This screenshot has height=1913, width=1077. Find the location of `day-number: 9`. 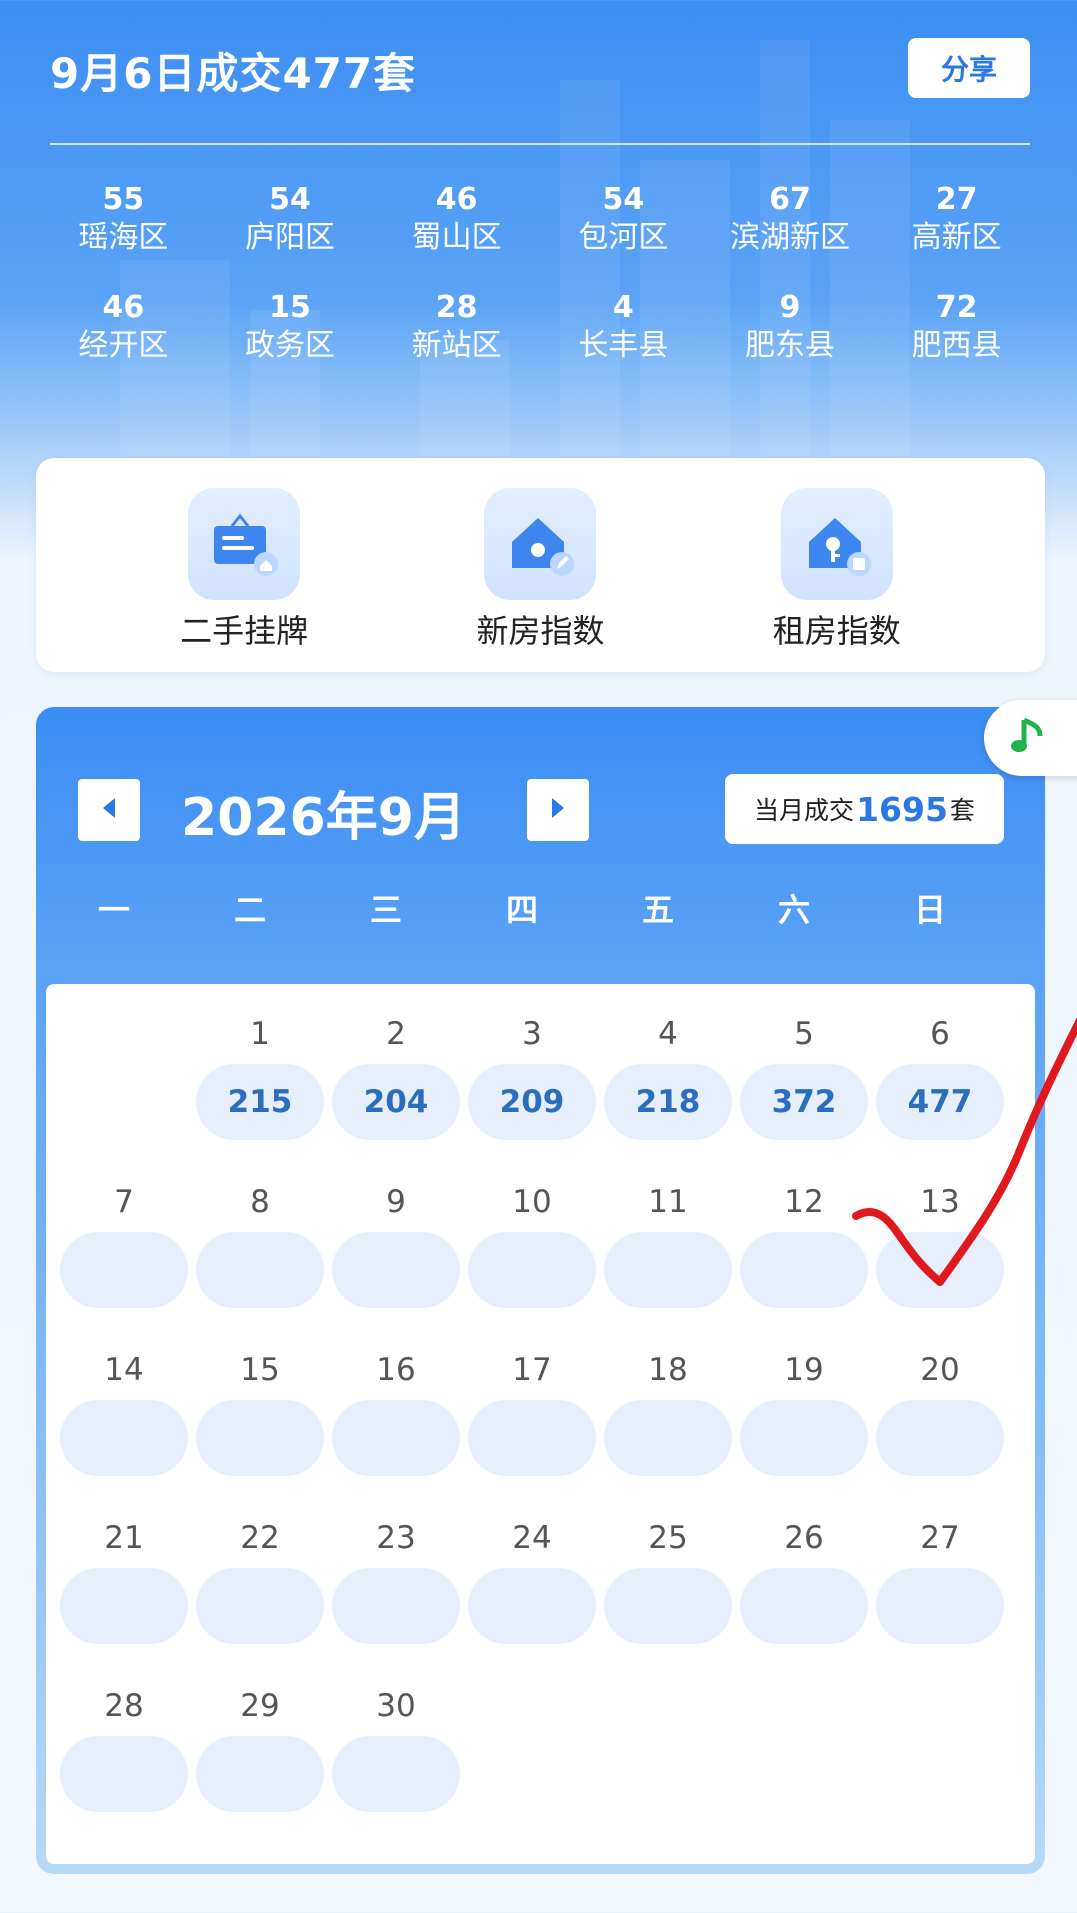

day-number: 9 is located at coordinates (396, 1202).